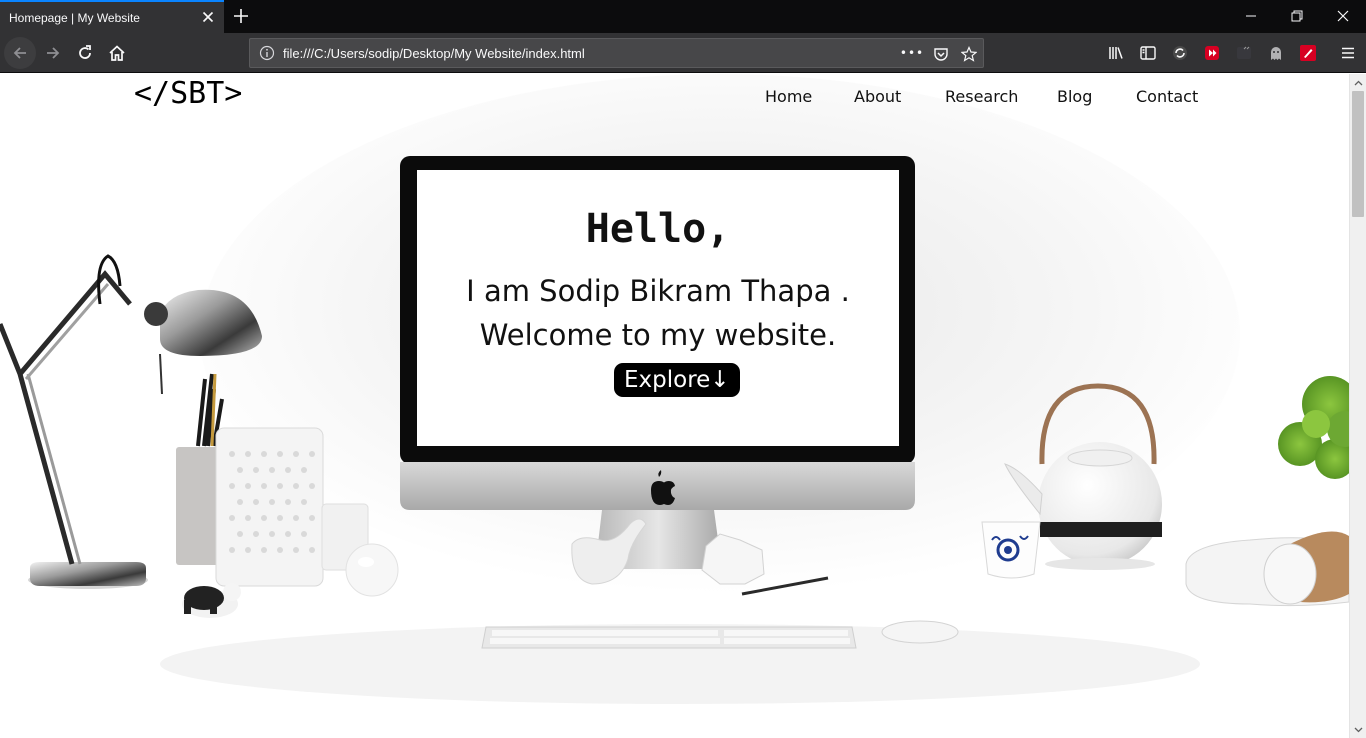 The height and width of the screenshot is (738, 1366). What do you see at coordinates (241, 16) in the screenshot?
I see `new-tab-icon` at bounding box center [241, 16].